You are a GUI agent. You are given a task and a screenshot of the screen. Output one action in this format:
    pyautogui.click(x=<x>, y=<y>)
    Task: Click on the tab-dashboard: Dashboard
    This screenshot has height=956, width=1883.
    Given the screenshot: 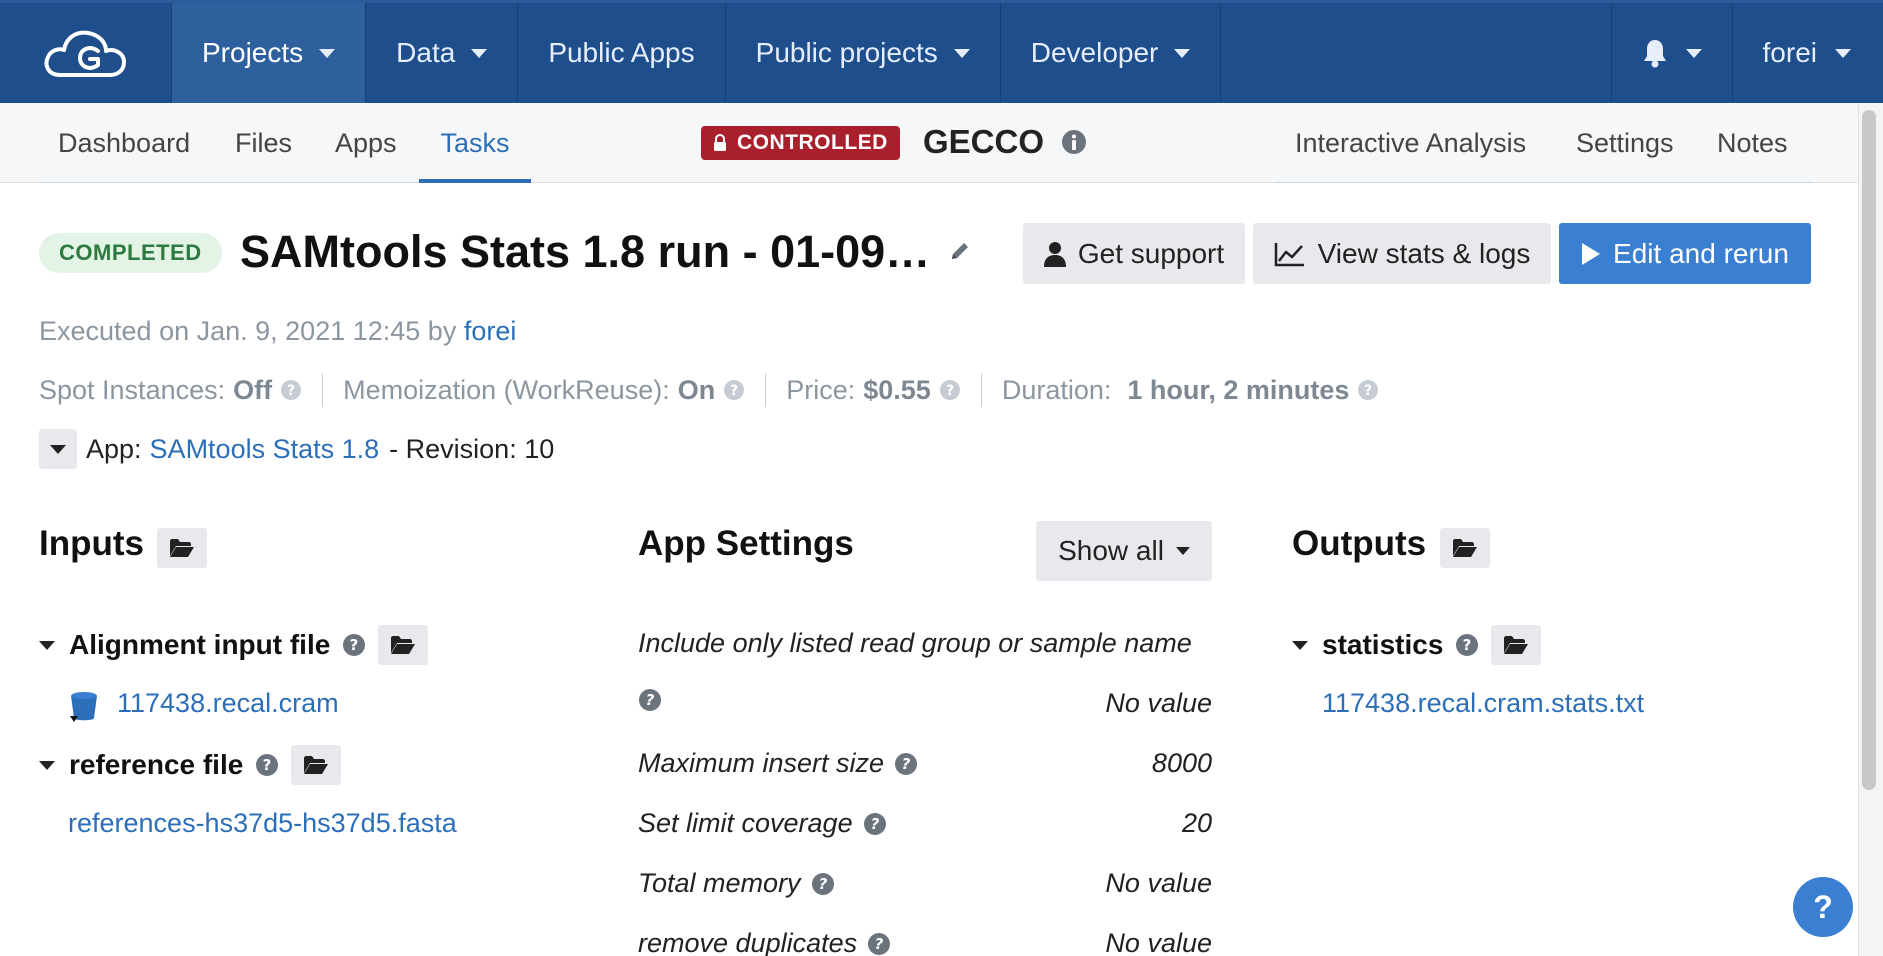 What is the action you would take?
    pyautogui.click(x=124, y=143)
    